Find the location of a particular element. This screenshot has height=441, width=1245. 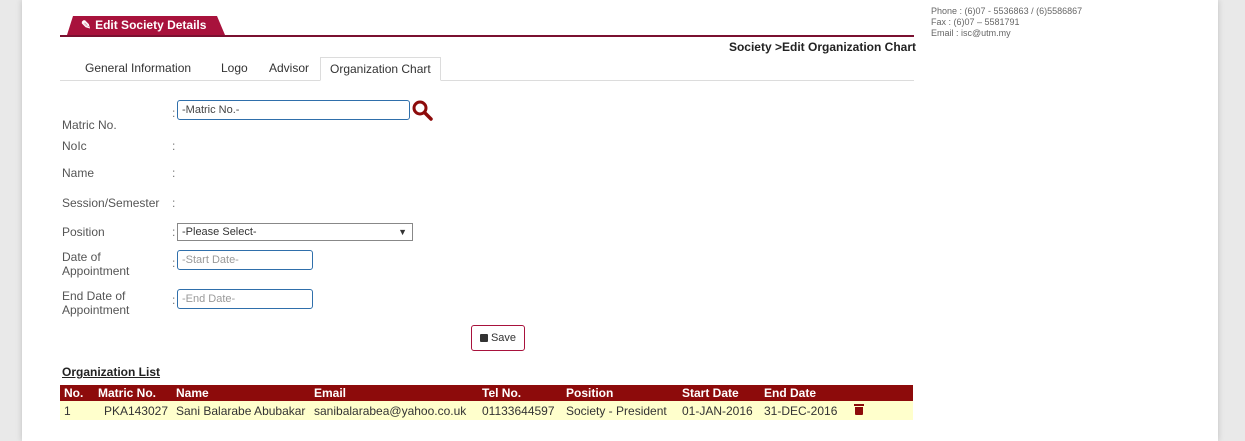

contact-email: Email : isc@utm.my is located at coordinates (971, 33).